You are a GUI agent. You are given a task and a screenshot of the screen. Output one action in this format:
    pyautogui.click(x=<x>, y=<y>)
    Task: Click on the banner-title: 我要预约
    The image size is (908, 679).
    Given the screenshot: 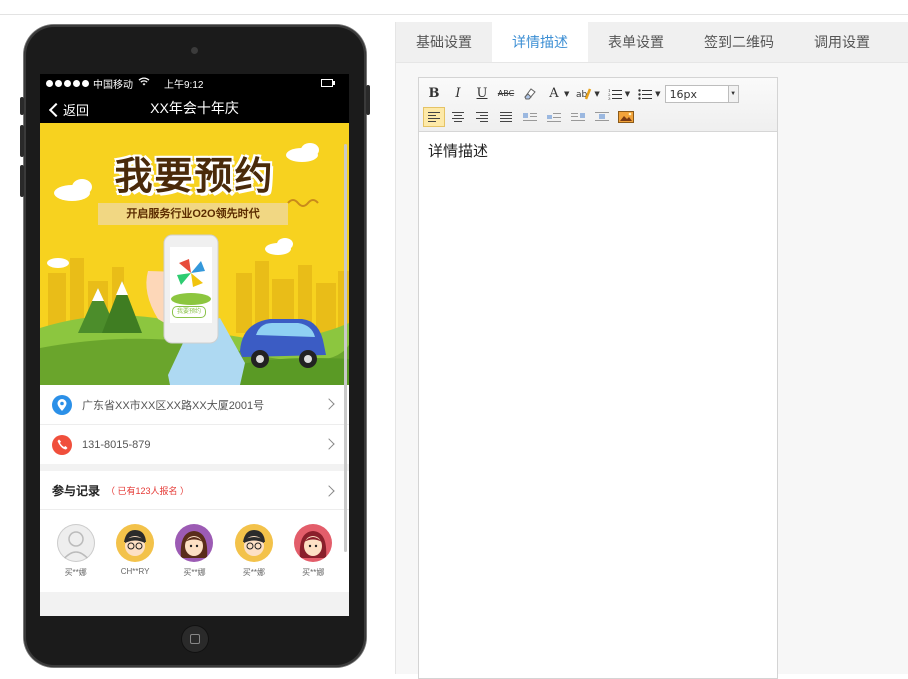 What is the action you would take?
    pyautogui.click(x=194, y=176)
    